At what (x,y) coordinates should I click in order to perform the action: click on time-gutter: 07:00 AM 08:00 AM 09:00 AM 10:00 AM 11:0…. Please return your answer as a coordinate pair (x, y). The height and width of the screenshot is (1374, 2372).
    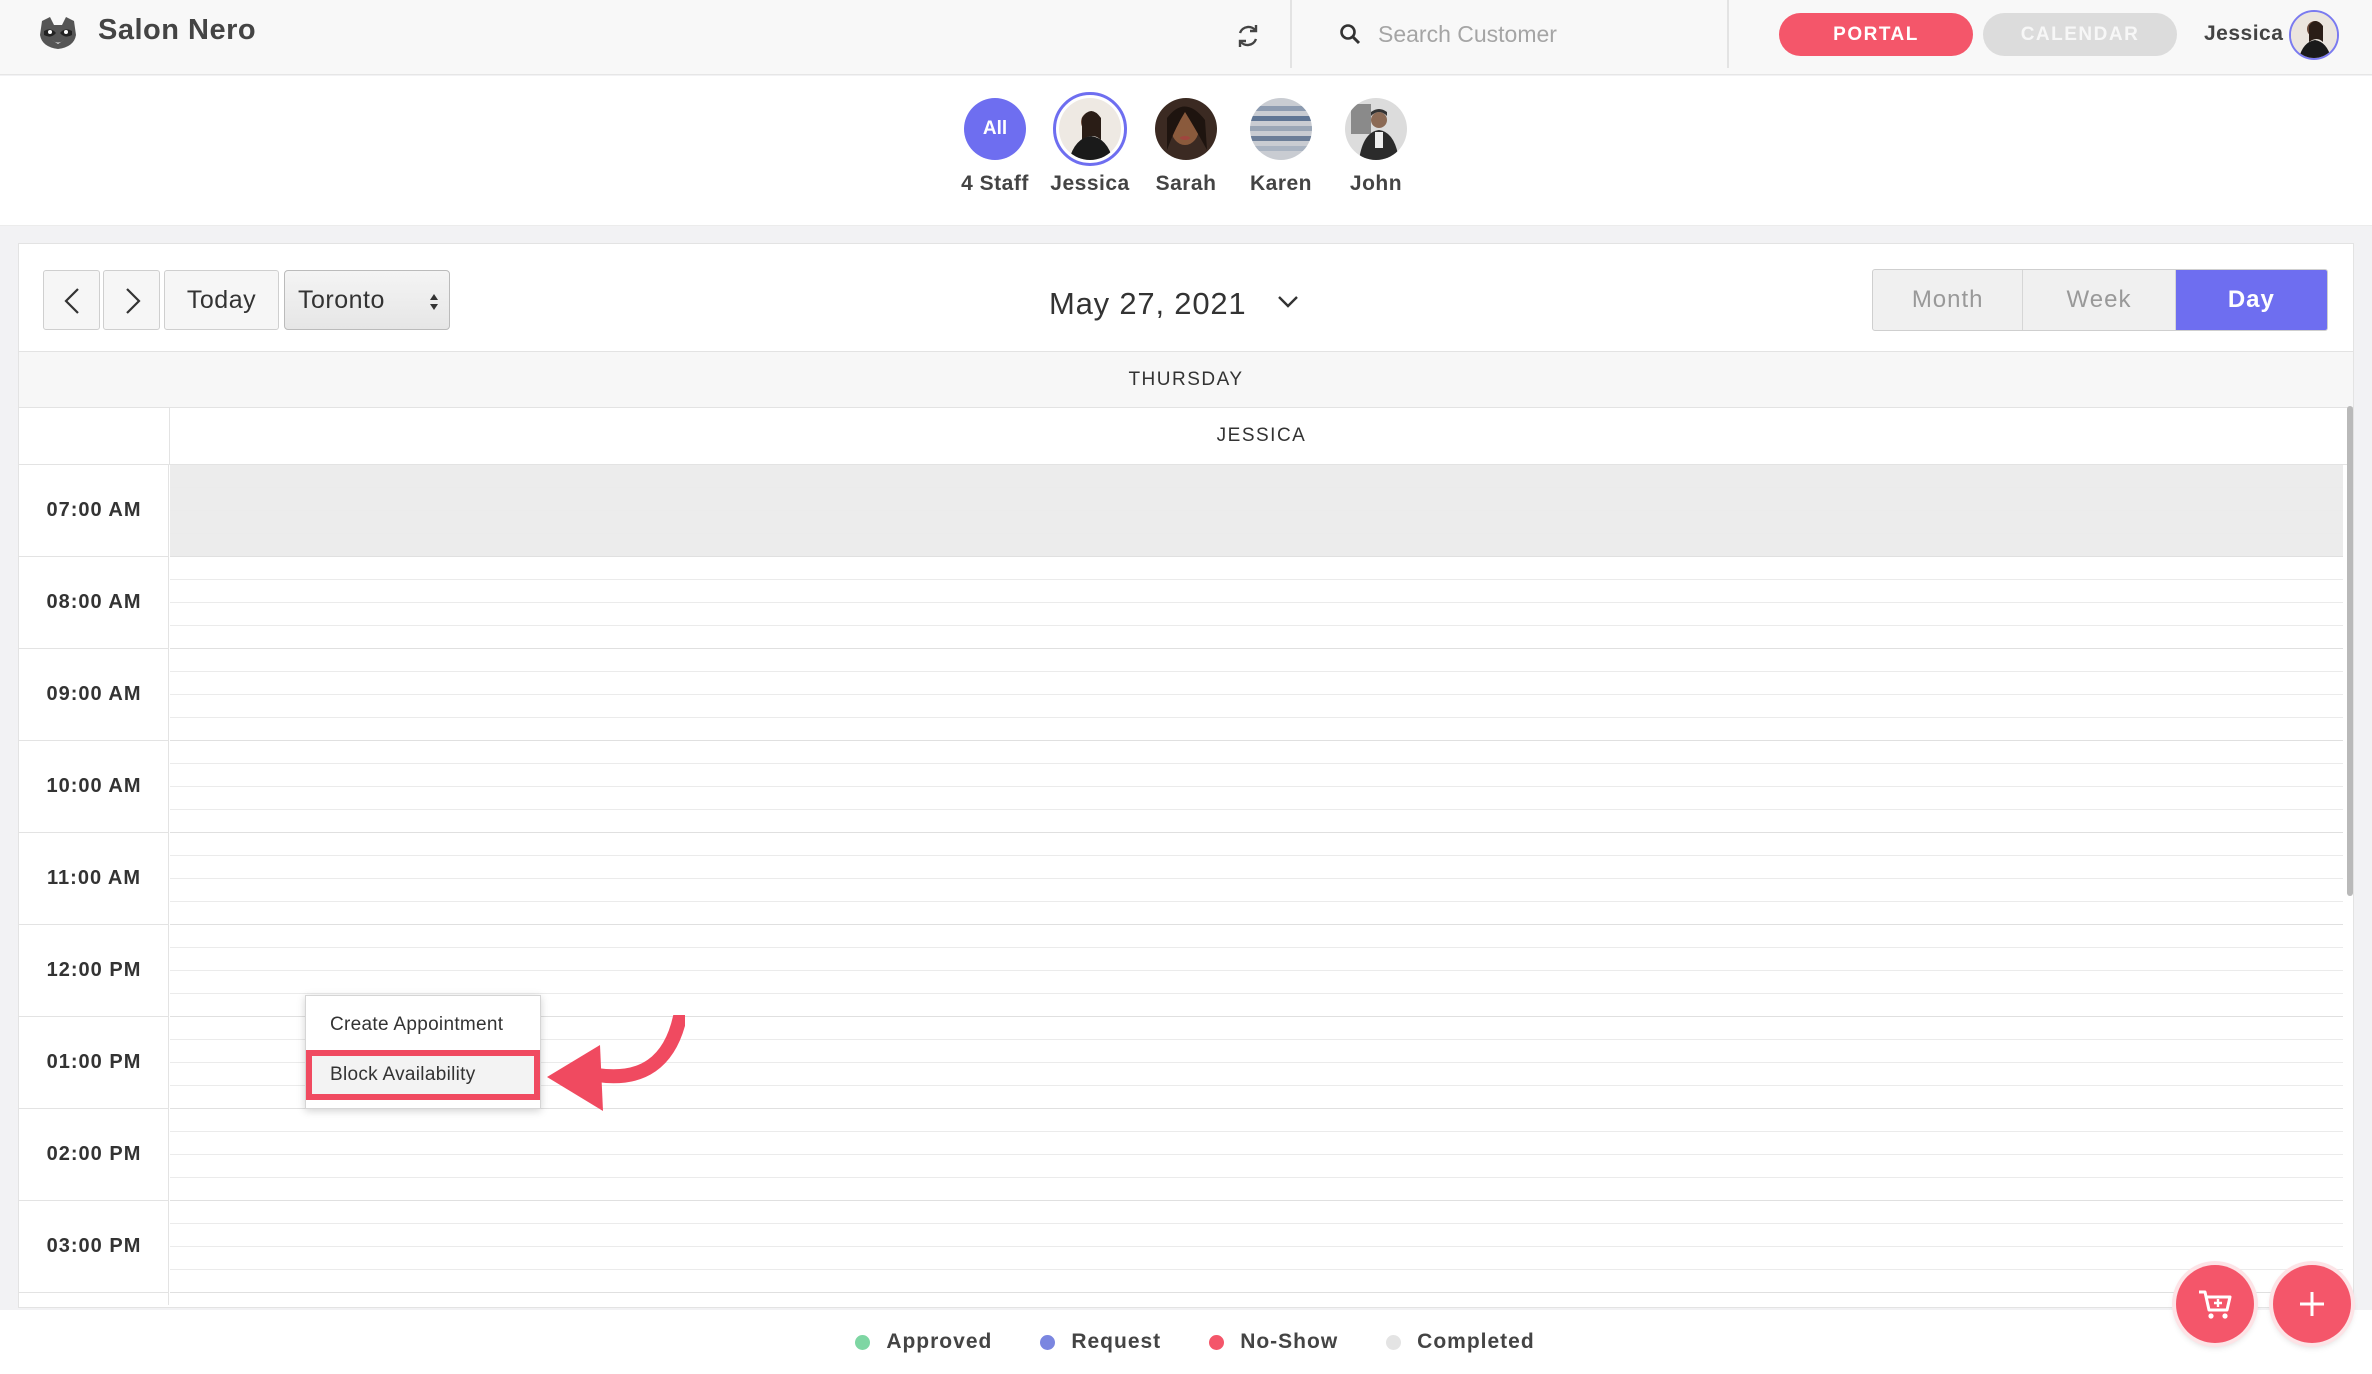
    Looking at the image, I should click on (94, 885).